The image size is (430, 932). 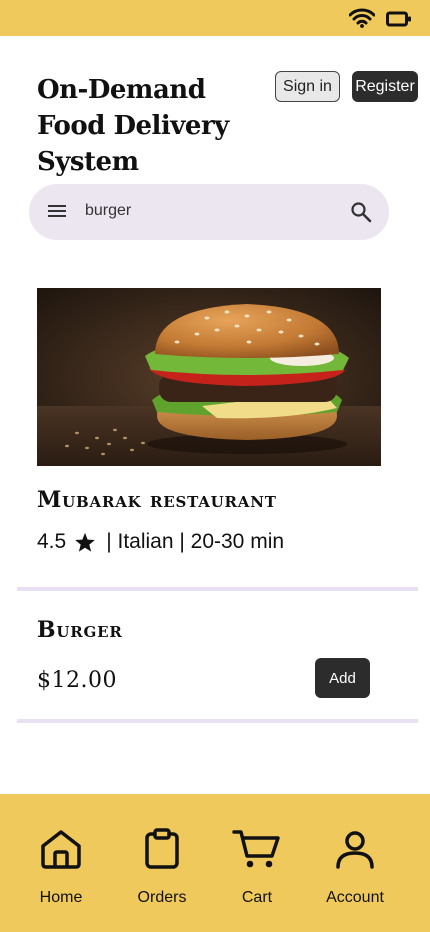 I want to click on nav-cart-label: Cart, so click(x=257, y=897).